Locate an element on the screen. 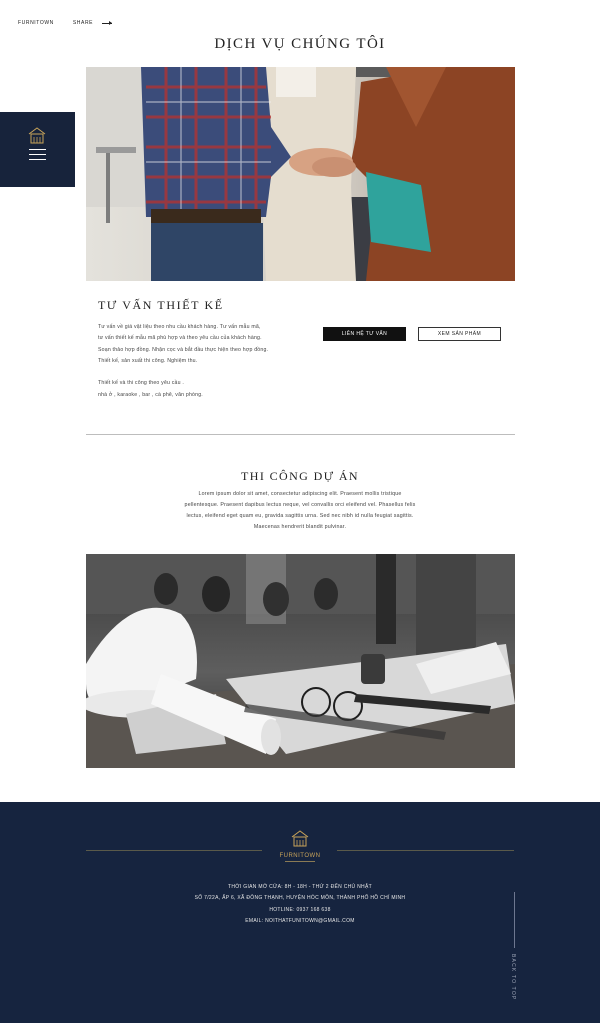  back-to-top-line is located at coordinates (514, 920).